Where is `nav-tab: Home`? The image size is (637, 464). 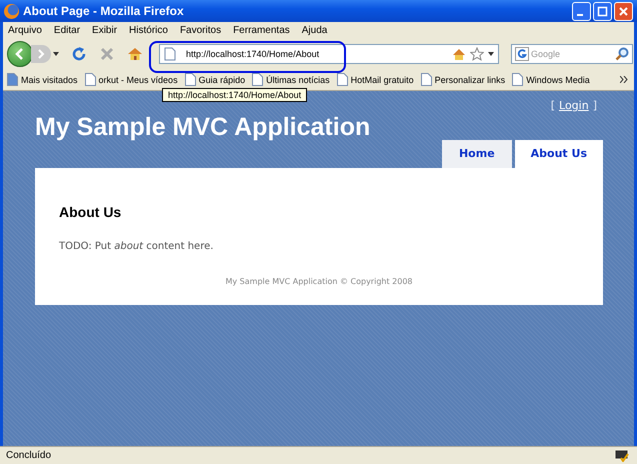 nav-tab: Home is located at coordinates (477, 154).